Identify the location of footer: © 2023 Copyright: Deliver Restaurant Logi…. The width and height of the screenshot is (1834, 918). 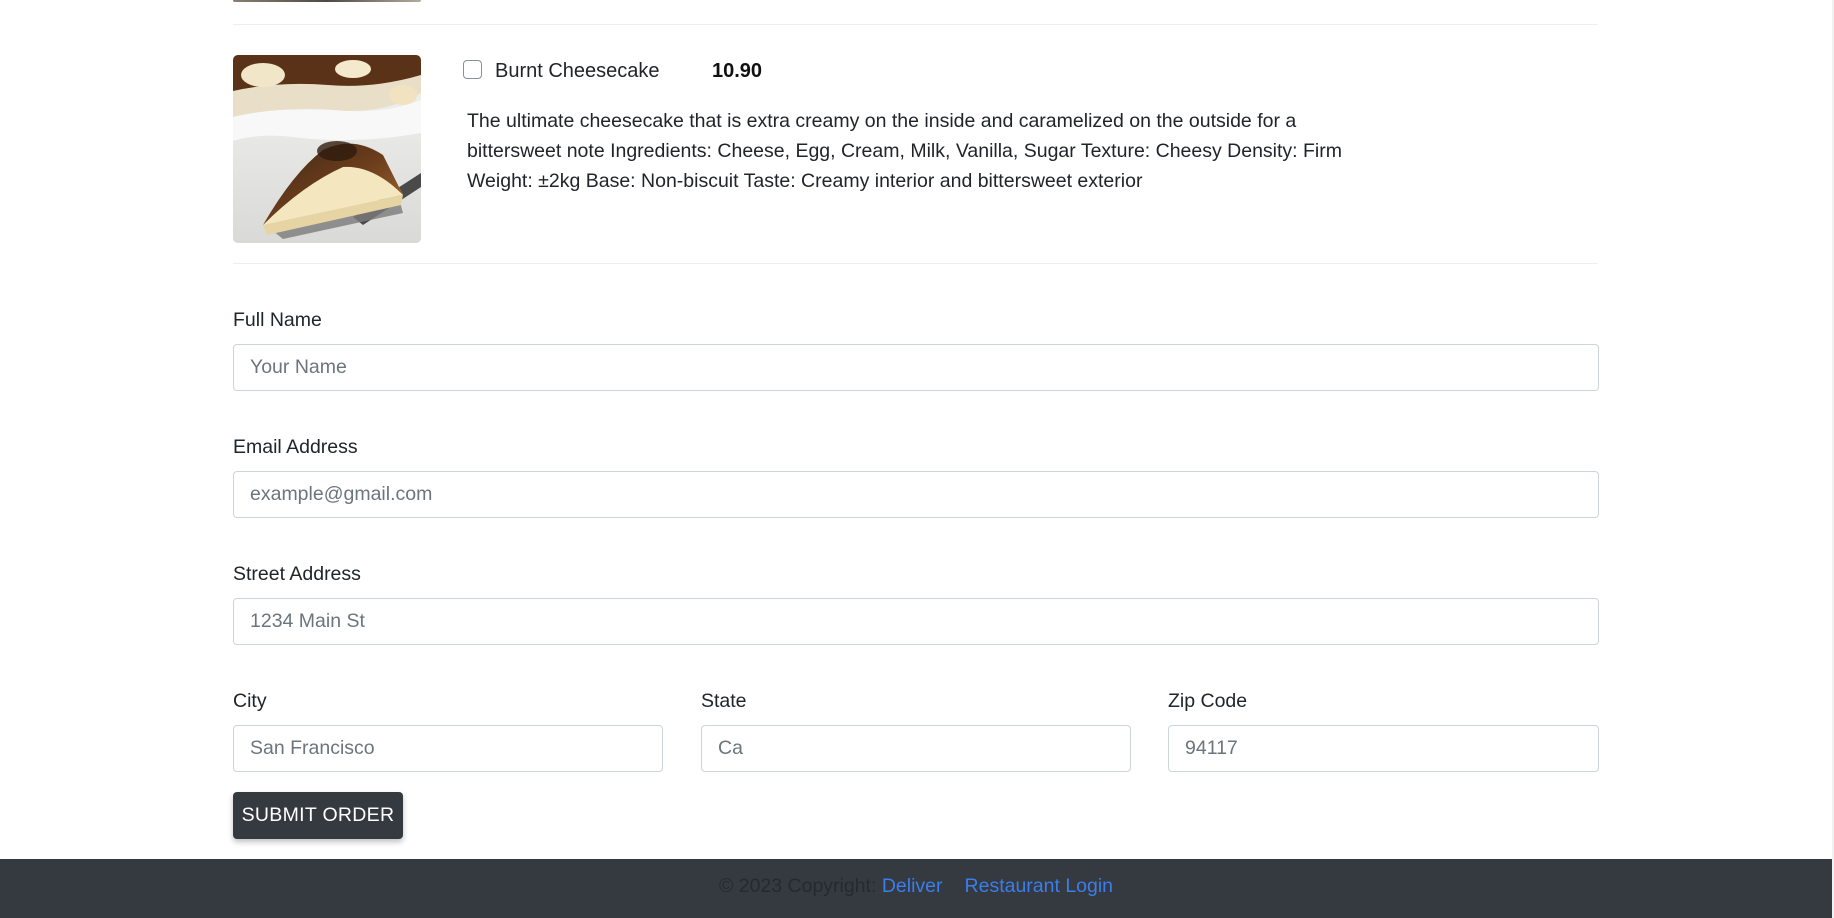
(916, 888).